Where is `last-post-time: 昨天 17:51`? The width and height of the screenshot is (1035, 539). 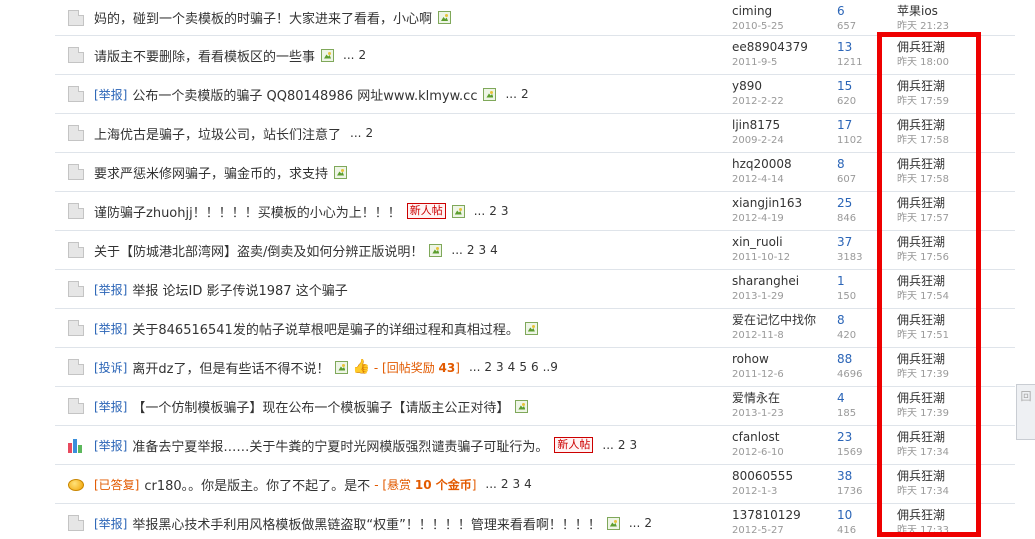
last-post-time: 昨天 17:51 is located at coordinates (937, 335).